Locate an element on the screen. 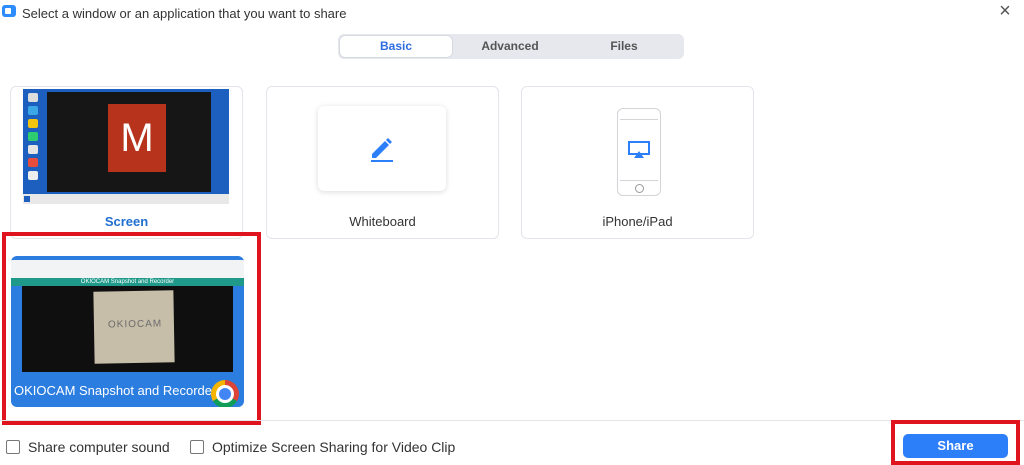 The height and width of the screenshot is (465, 1024). whiteboard-tile is located at coordinates (382, 148).